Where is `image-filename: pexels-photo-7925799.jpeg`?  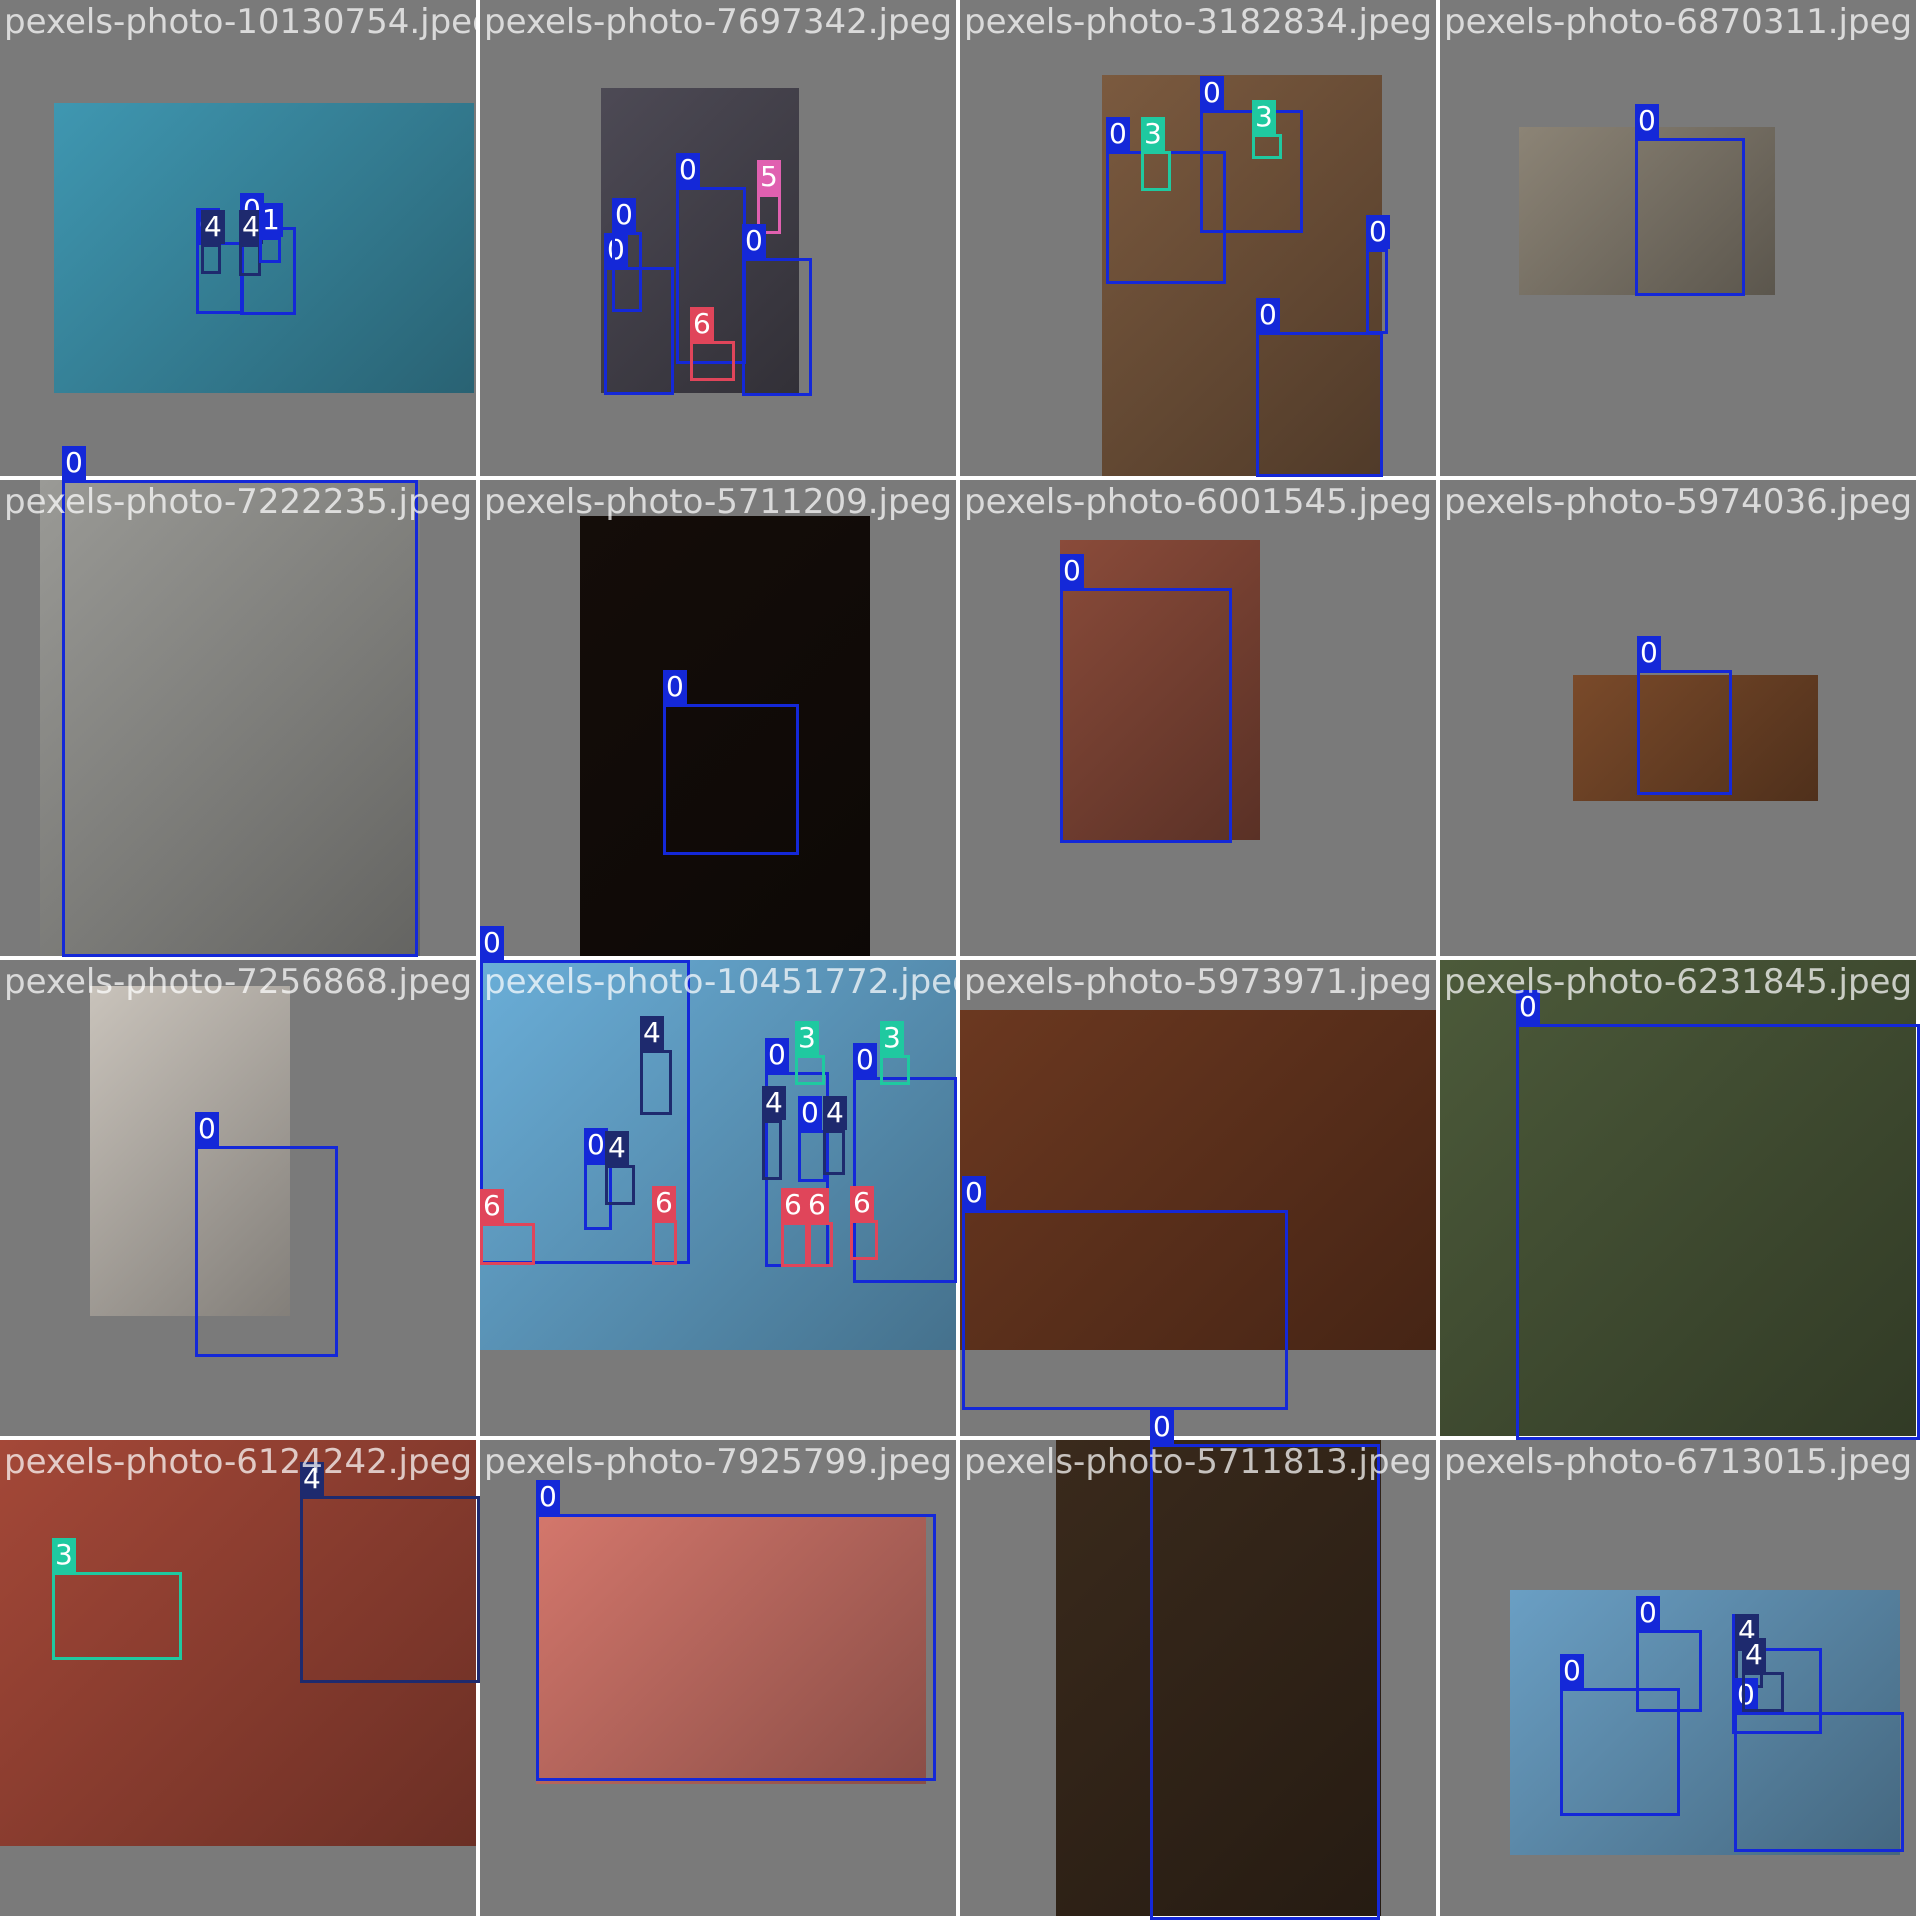
image-filename: pexels-photo-7925799.jpeg is located at coordinates (718, 1462).